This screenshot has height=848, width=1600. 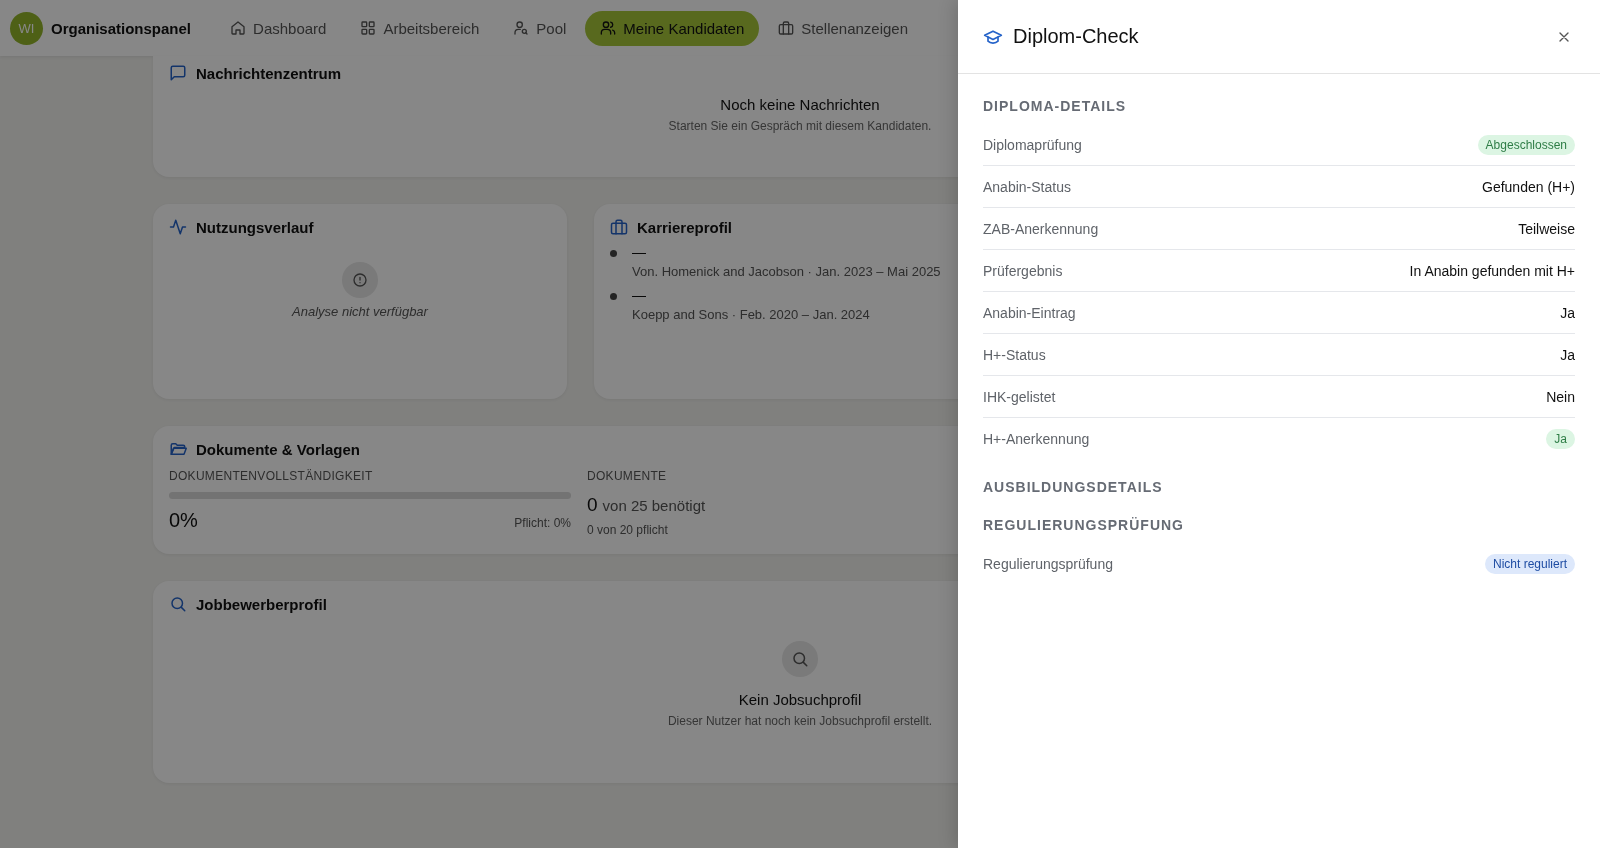 I want to click on card-title: Jobbewerberprofil, so click(x=261, y=604).